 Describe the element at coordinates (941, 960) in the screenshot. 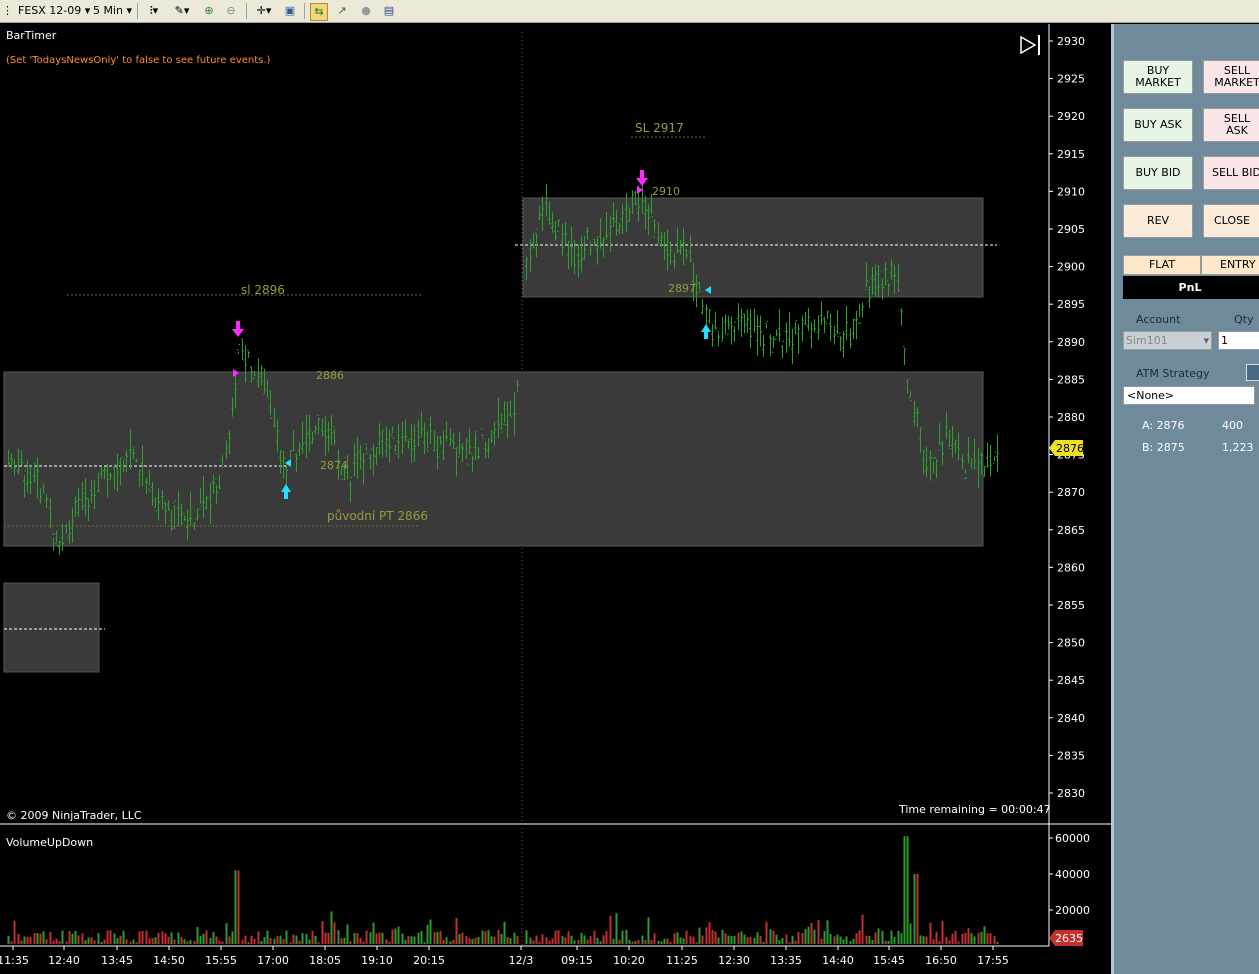

I see `time-tick-label: 16:50` at that location.